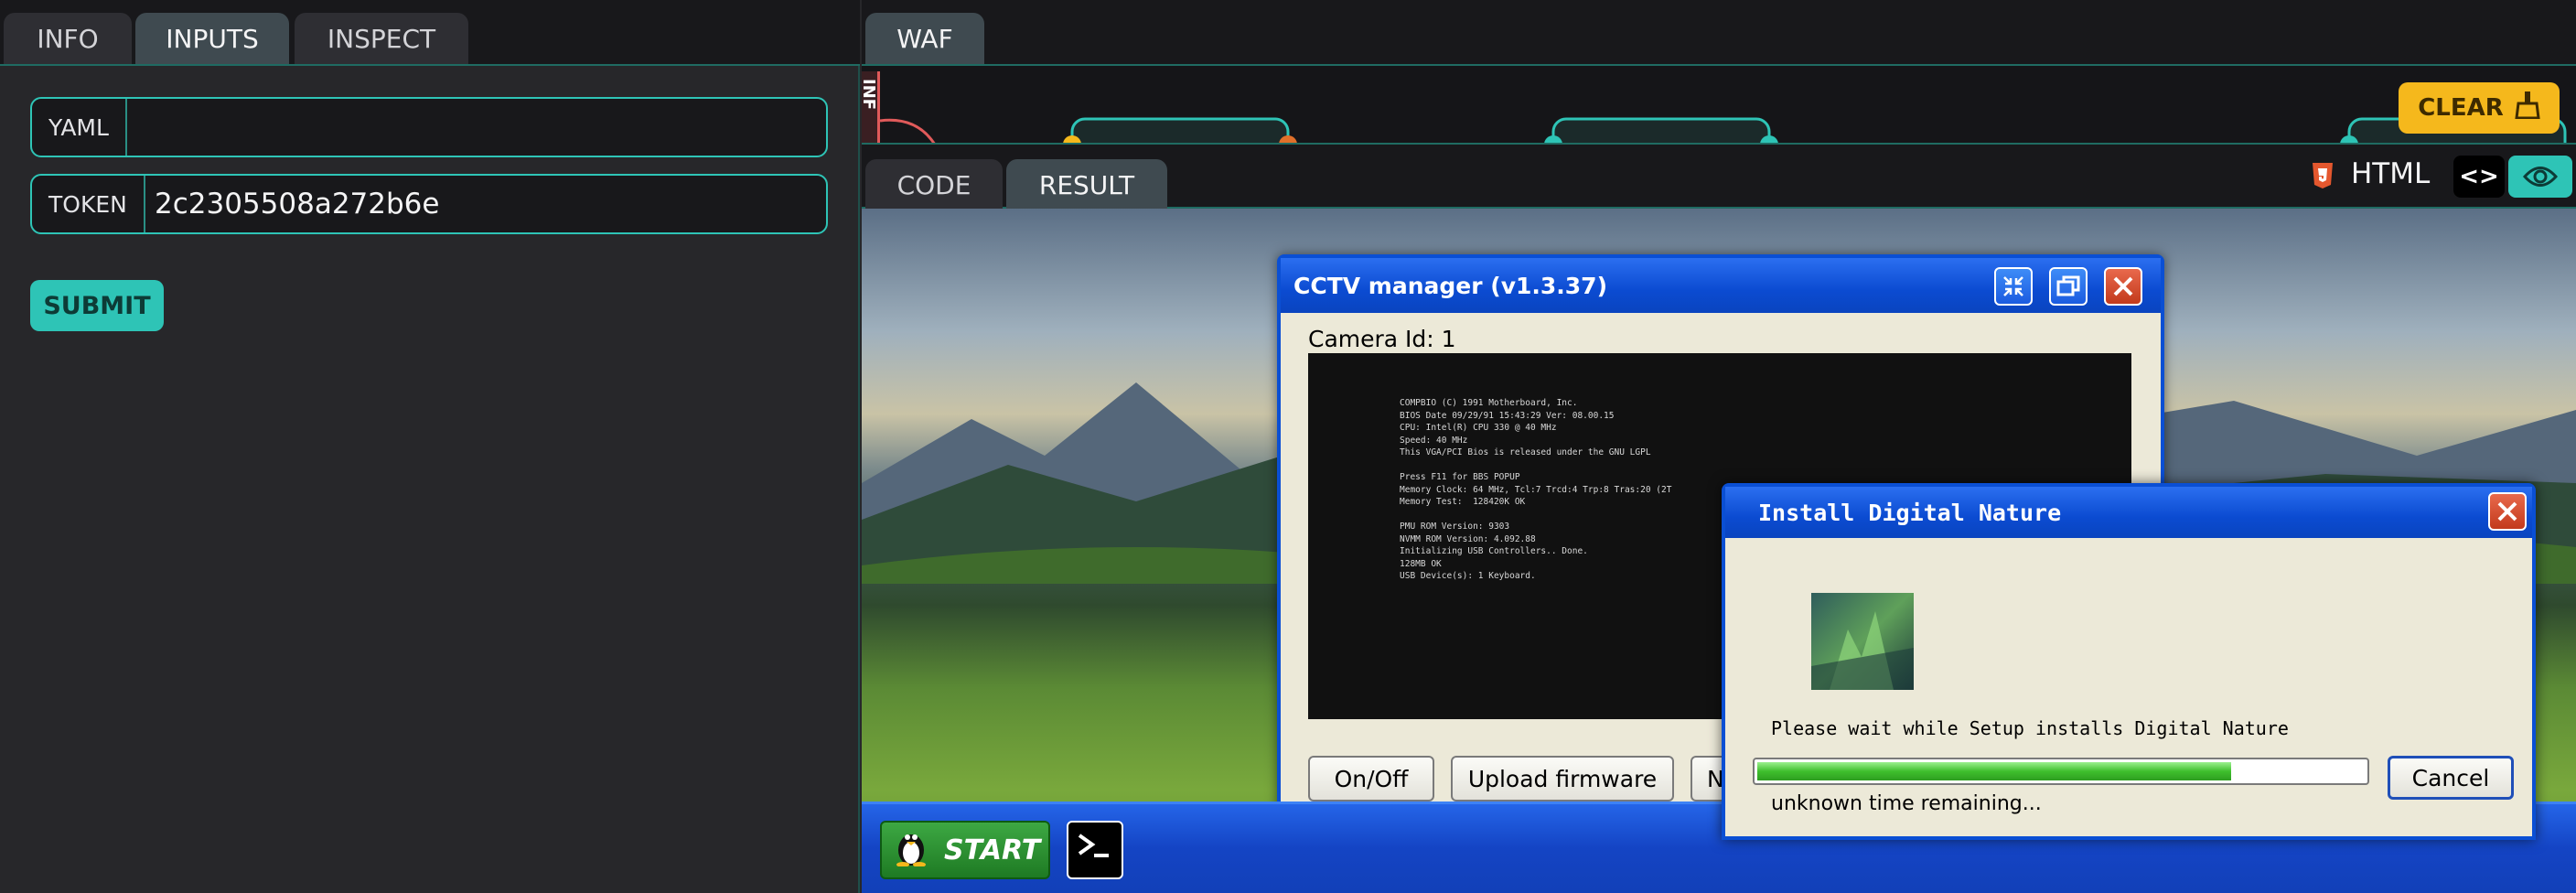 The width and height of the screenshot is (2576, 893). I want to click on tab-info: INFO, so click(68, 38).